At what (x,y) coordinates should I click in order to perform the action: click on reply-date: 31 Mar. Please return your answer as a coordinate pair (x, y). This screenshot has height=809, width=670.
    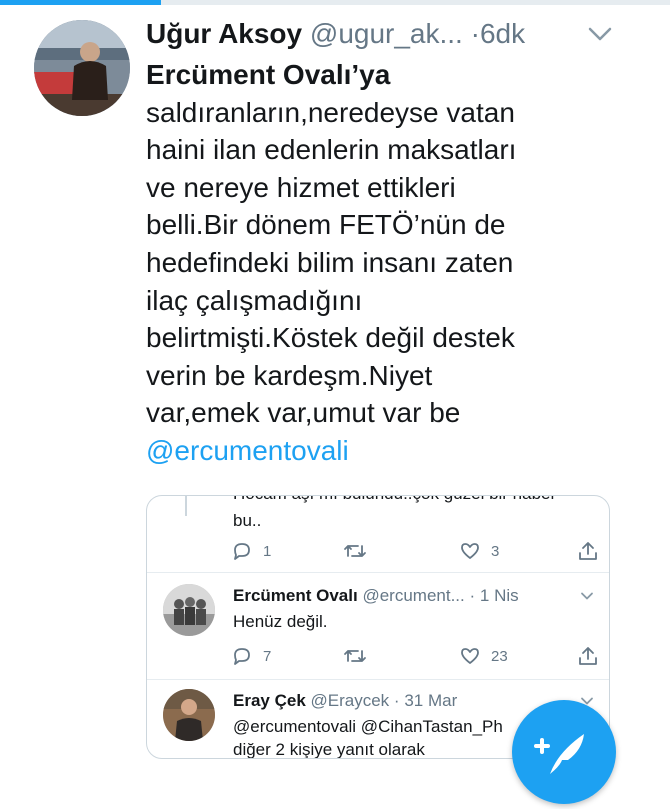
    Looking at the image, I should click on (430, 700).